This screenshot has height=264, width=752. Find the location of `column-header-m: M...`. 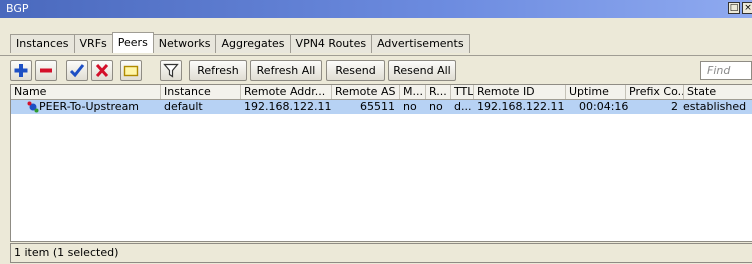

column-header-m: M... is located at coordinates (413, 92).